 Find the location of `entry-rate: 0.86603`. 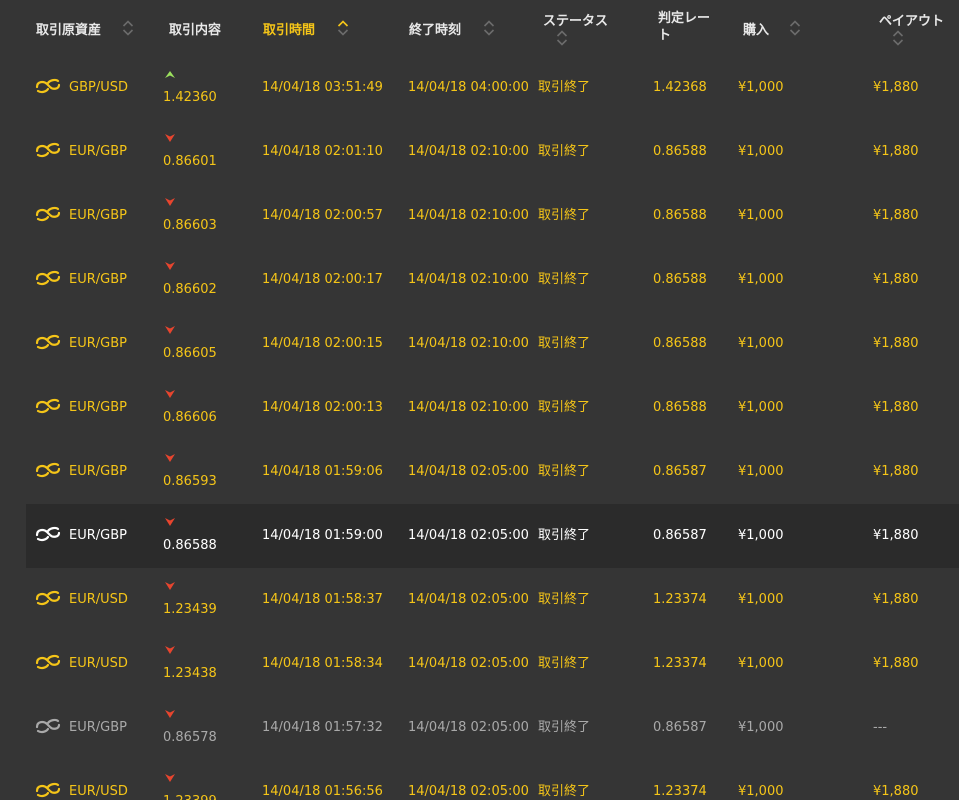

entry-rate: 0.86603 is located at coordinates (190, 225).